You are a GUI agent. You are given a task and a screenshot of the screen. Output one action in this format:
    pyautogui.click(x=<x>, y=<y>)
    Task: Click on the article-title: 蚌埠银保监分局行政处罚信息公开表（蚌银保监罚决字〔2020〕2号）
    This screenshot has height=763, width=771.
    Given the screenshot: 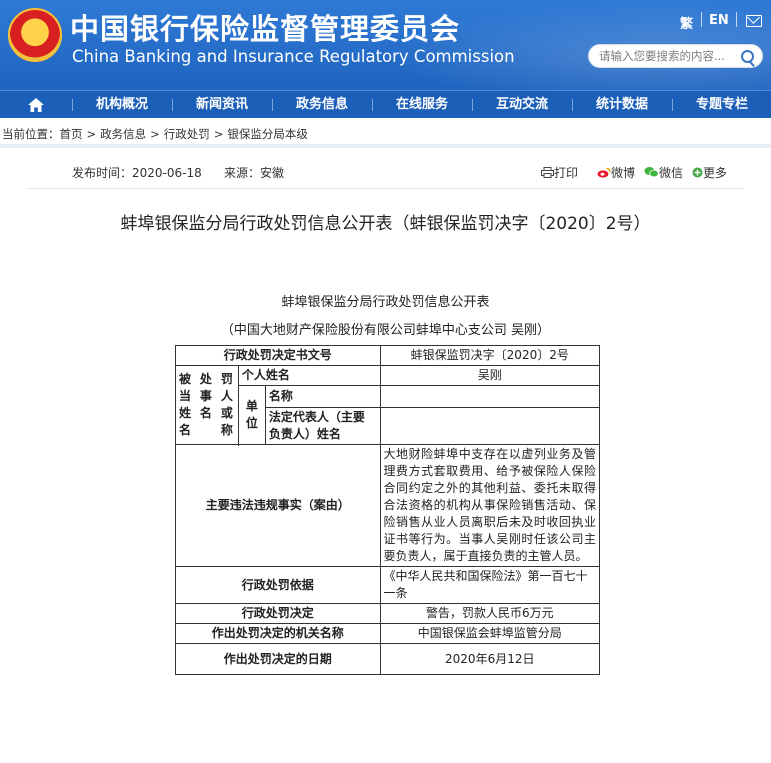 What is the action you would take?
    pyautogui.click(x=385, y=224)
    